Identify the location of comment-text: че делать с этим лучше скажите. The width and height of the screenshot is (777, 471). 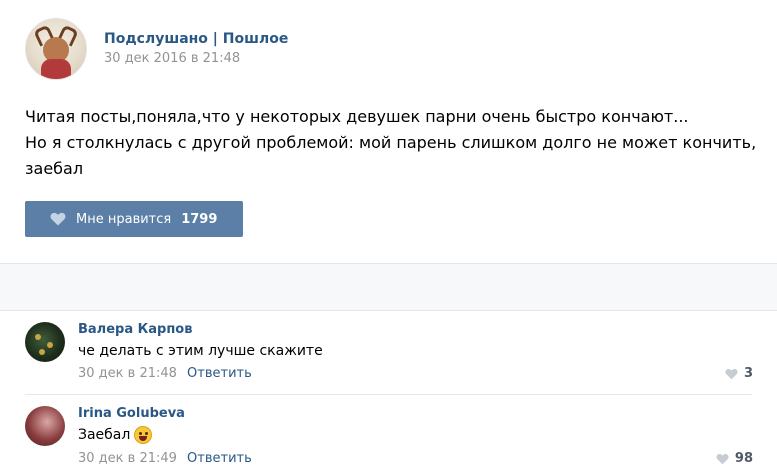
(200, 351).